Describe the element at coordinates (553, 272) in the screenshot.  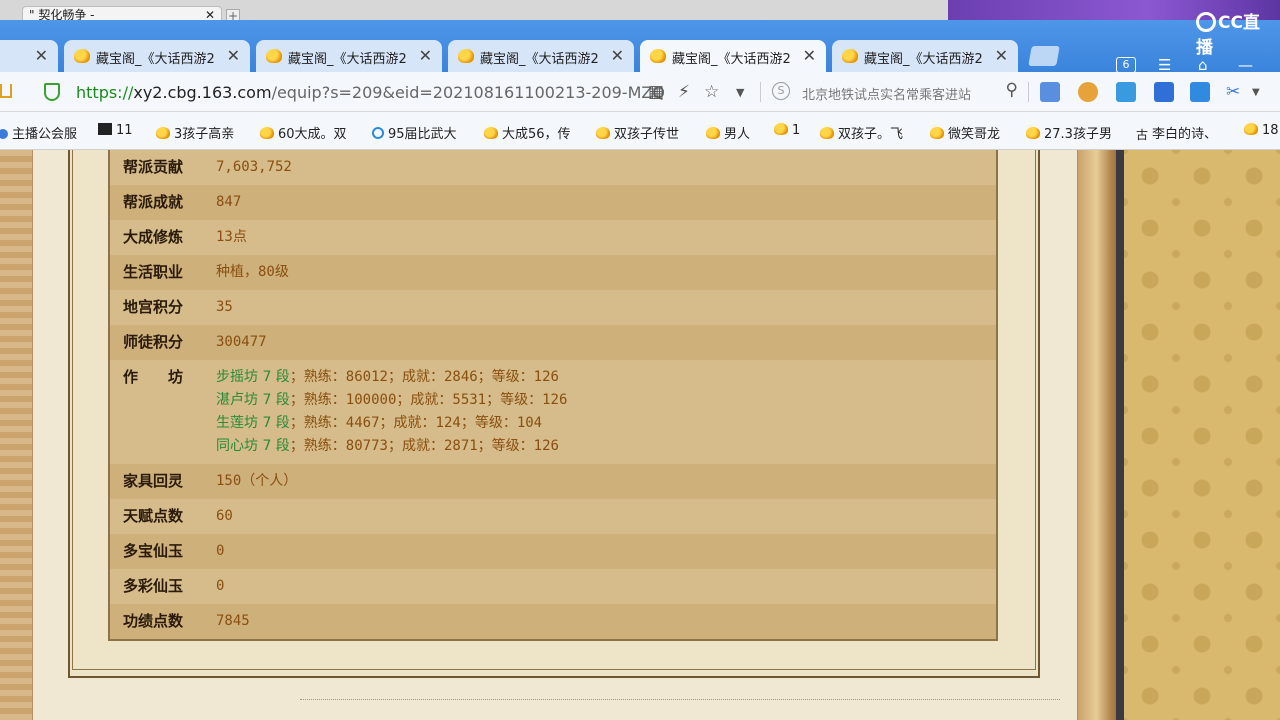
I see `info-row: 生活职业 种植，80级` at that location.